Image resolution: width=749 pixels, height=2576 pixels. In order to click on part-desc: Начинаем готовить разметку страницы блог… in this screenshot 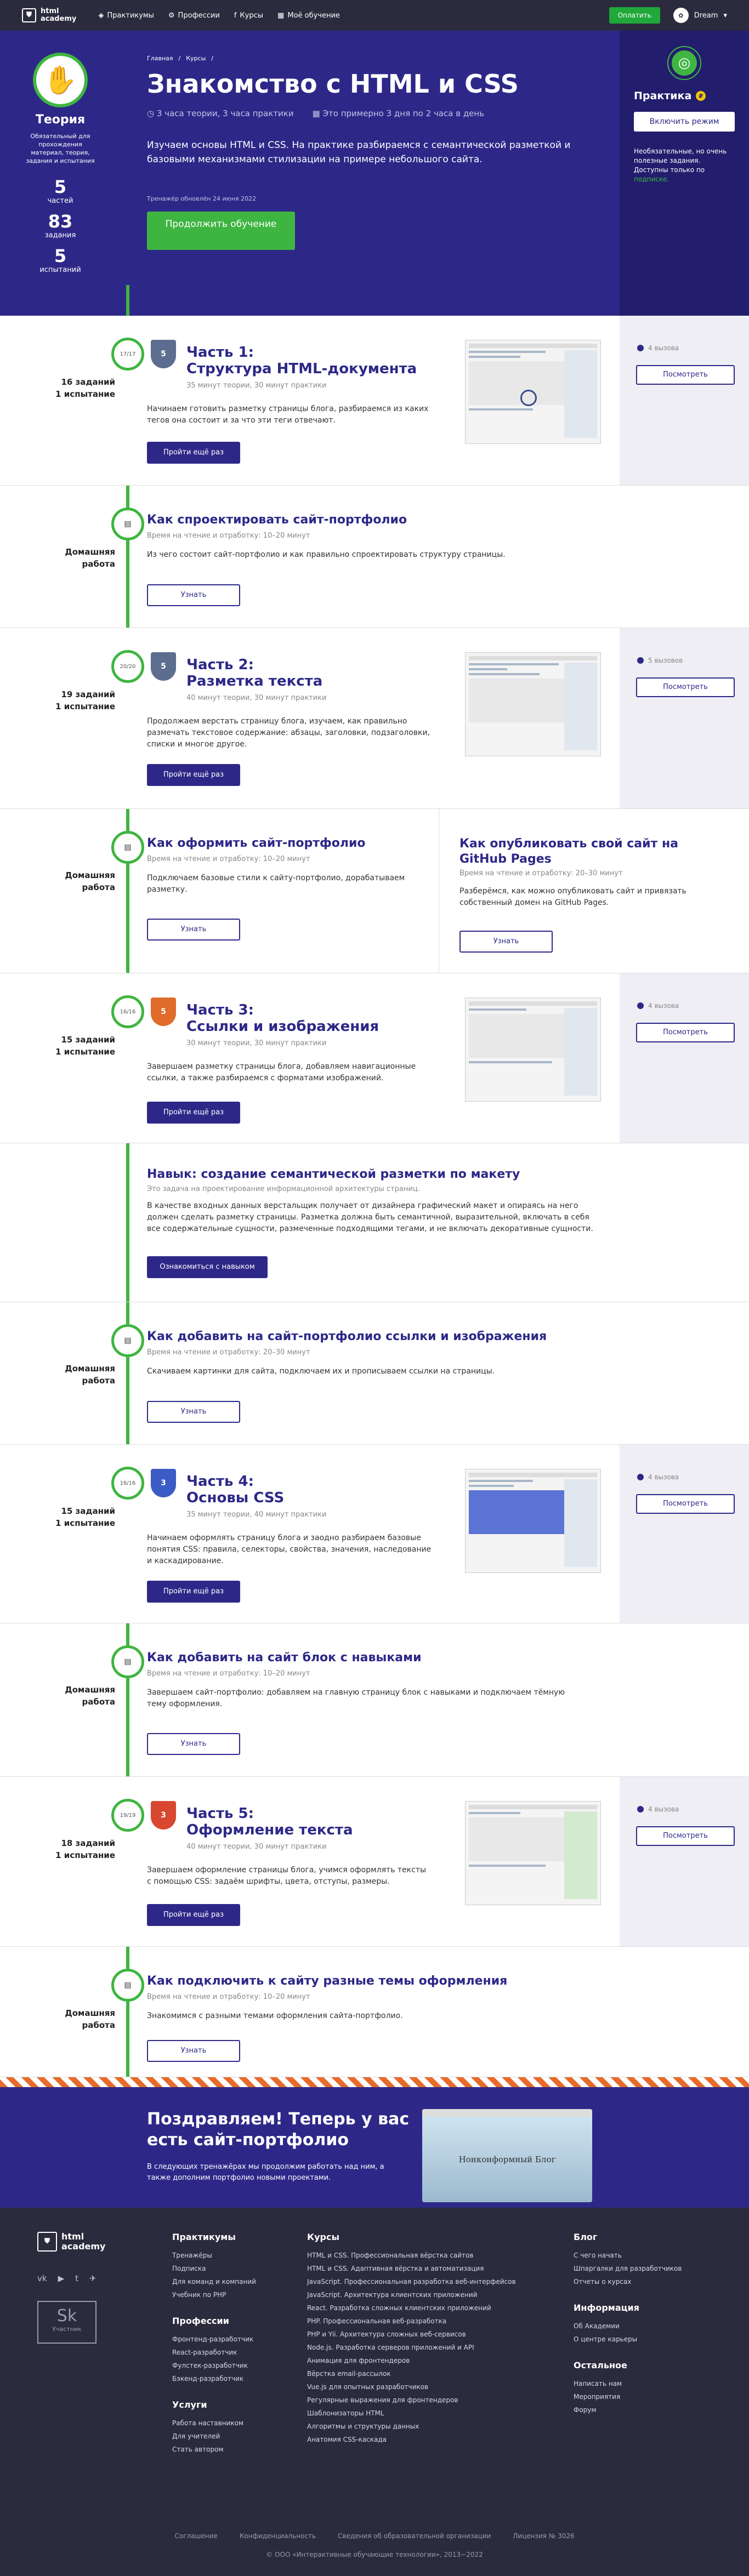, I will do `click(288, 414)`.